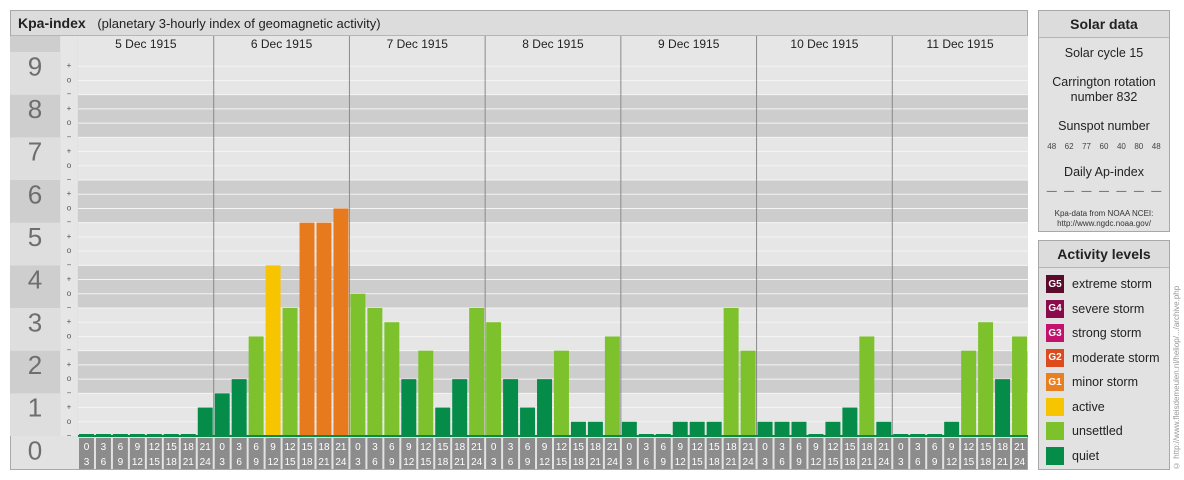  I want to click on ap-values: — — — — — — —, so click(1104, 191).